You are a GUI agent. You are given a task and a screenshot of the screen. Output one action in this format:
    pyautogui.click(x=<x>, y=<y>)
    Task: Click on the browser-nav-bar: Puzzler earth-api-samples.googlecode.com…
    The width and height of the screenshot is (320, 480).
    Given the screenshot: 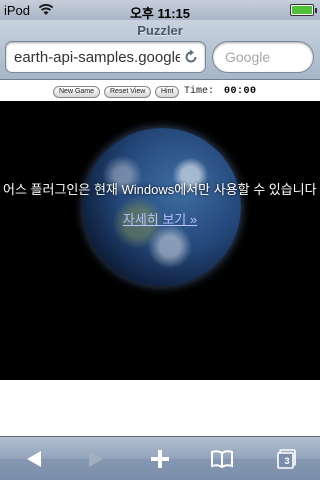 What is the action you would take?
    pyautogui.click(x=160, y=50)
    